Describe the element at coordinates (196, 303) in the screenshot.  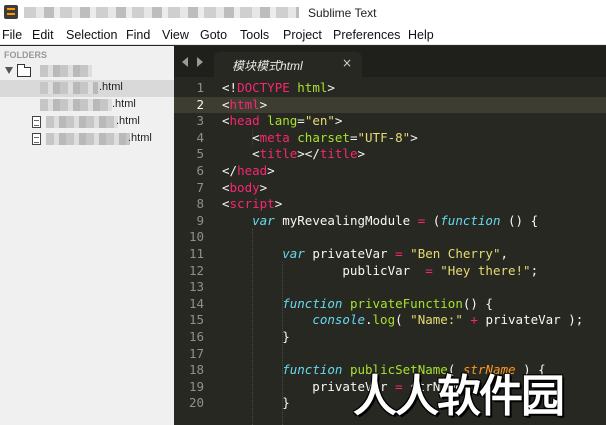
I see `line-number: 14` at that location.